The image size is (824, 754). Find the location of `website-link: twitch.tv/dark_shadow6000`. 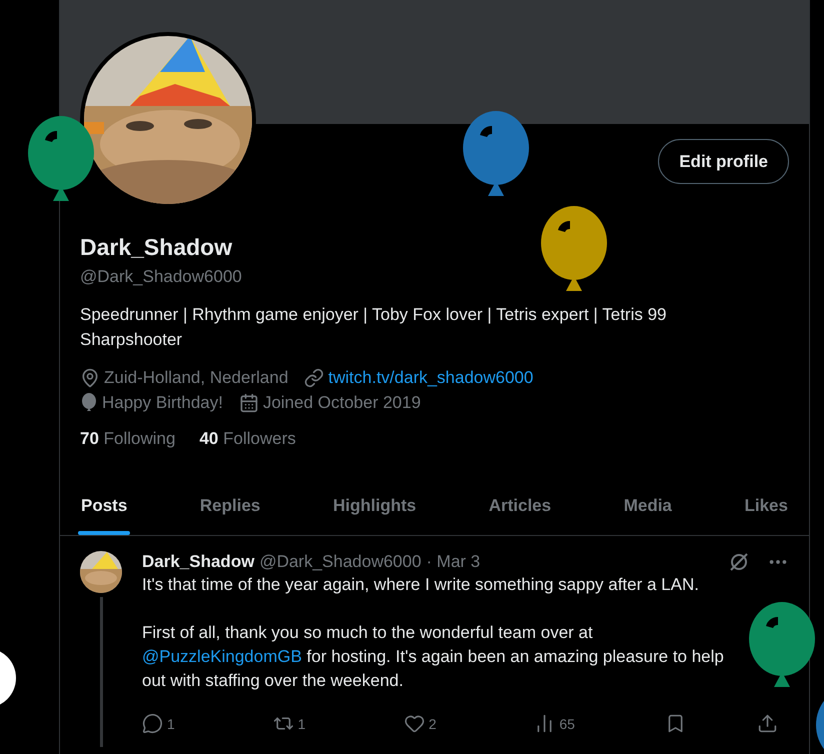

website-link: twitch.tv/dark_shadow6000 is located at coordinates (431, 377).